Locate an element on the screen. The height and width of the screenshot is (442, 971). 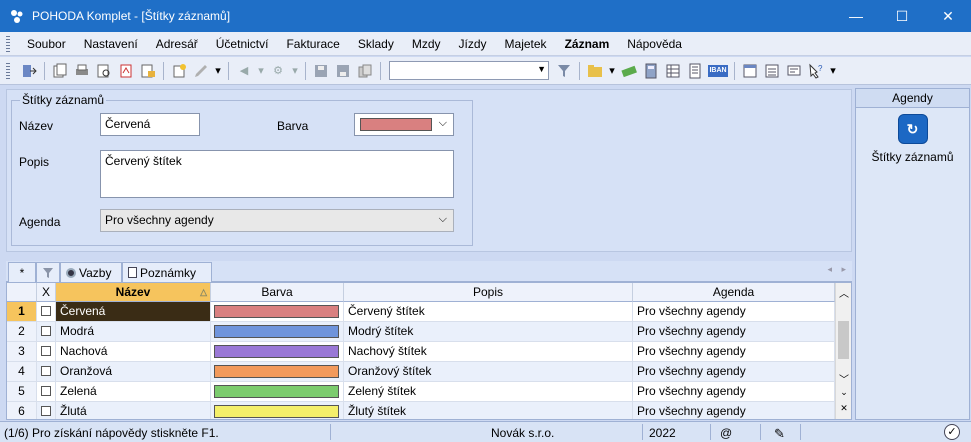
message-icon is located at coordinates (794, 71).